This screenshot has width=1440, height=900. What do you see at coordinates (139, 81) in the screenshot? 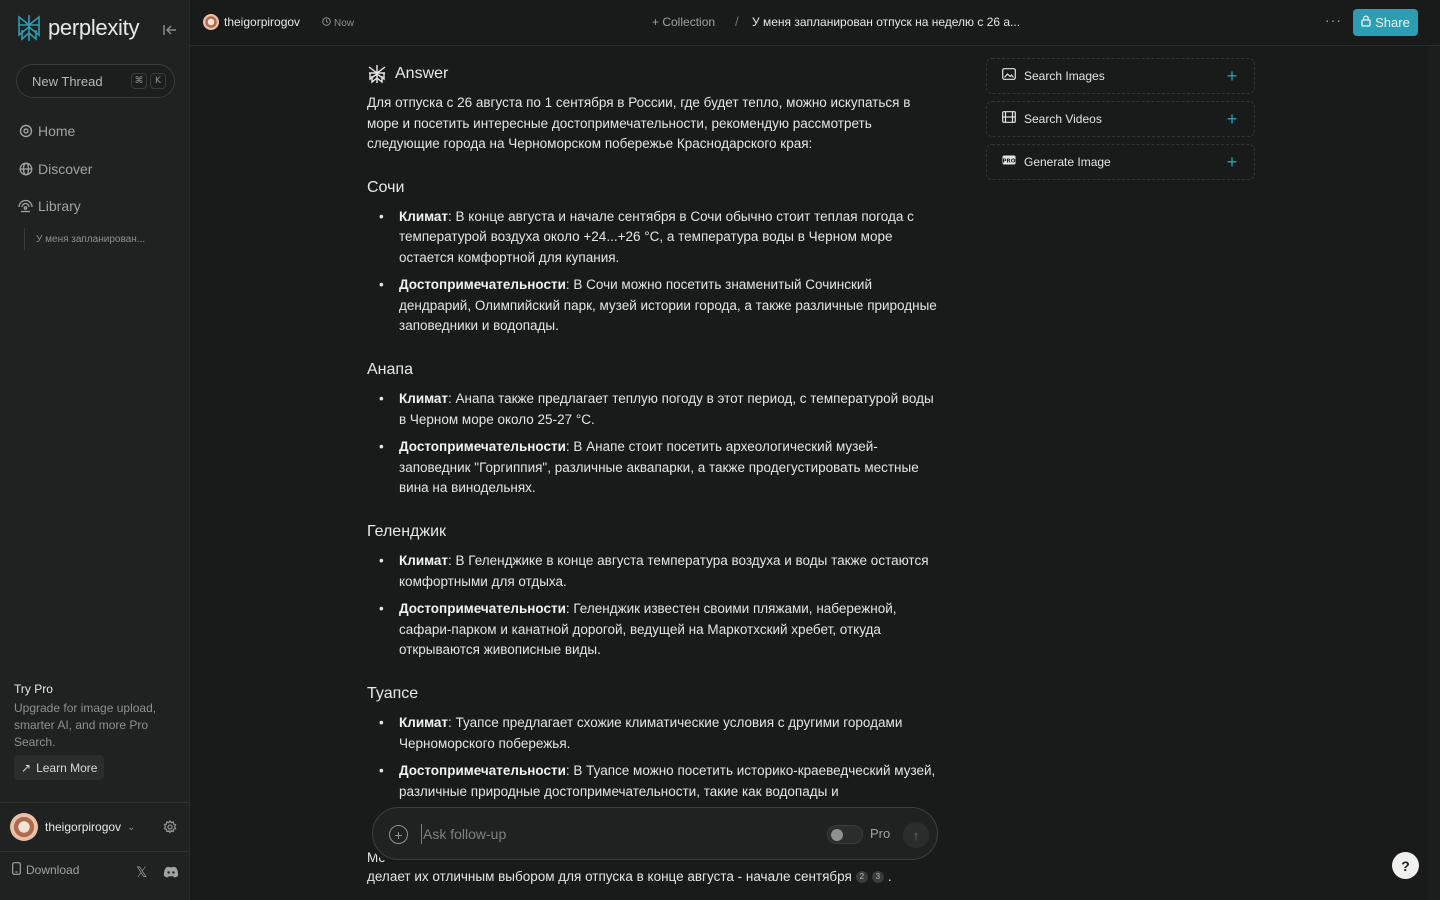
I see `shortcut-cmd-key: ⌘` at bounding box center [139, 81].